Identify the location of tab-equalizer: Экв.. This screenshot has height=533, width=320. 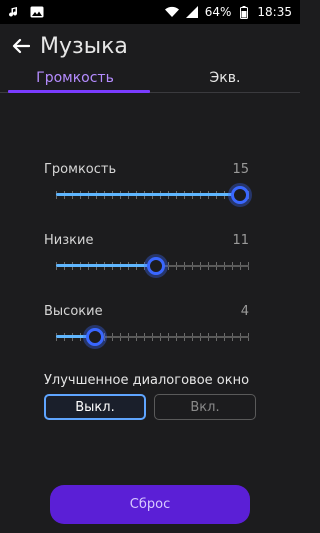
(225, 80).